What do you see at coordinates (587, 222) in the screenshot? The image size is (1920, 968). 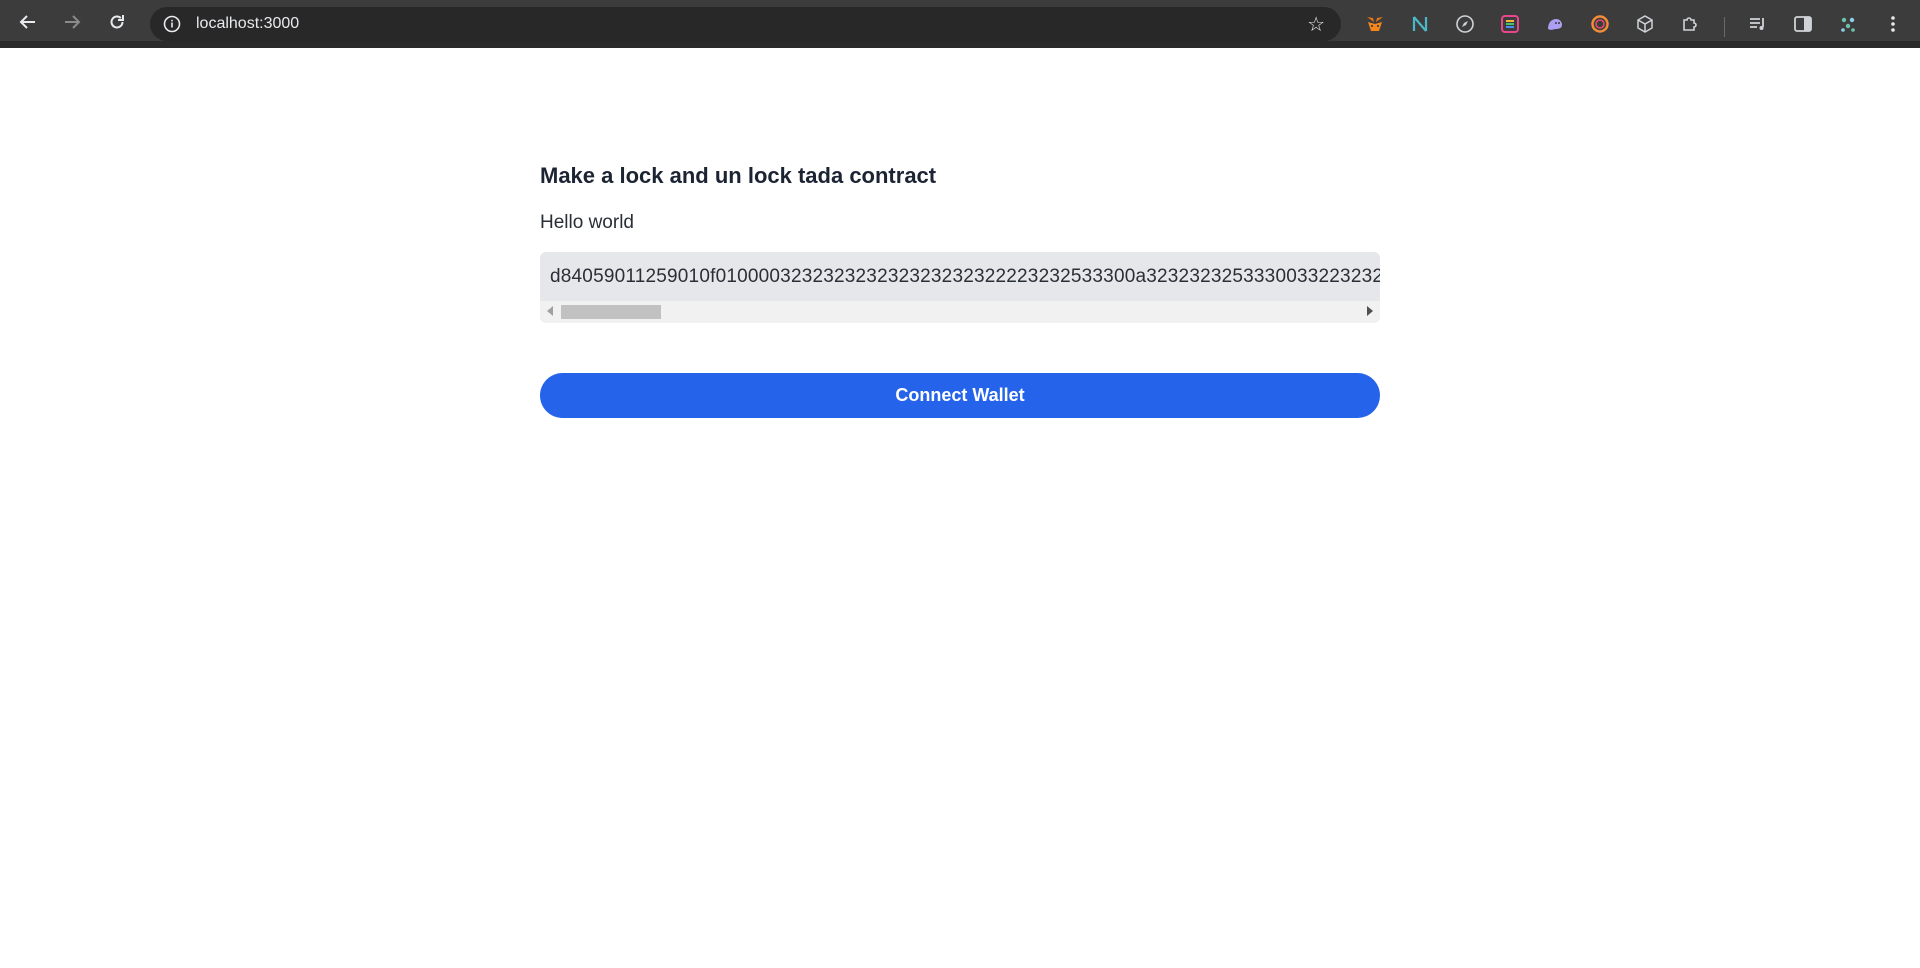 I see `subtitle-text: Hello world` at bounding box center [587, 222].